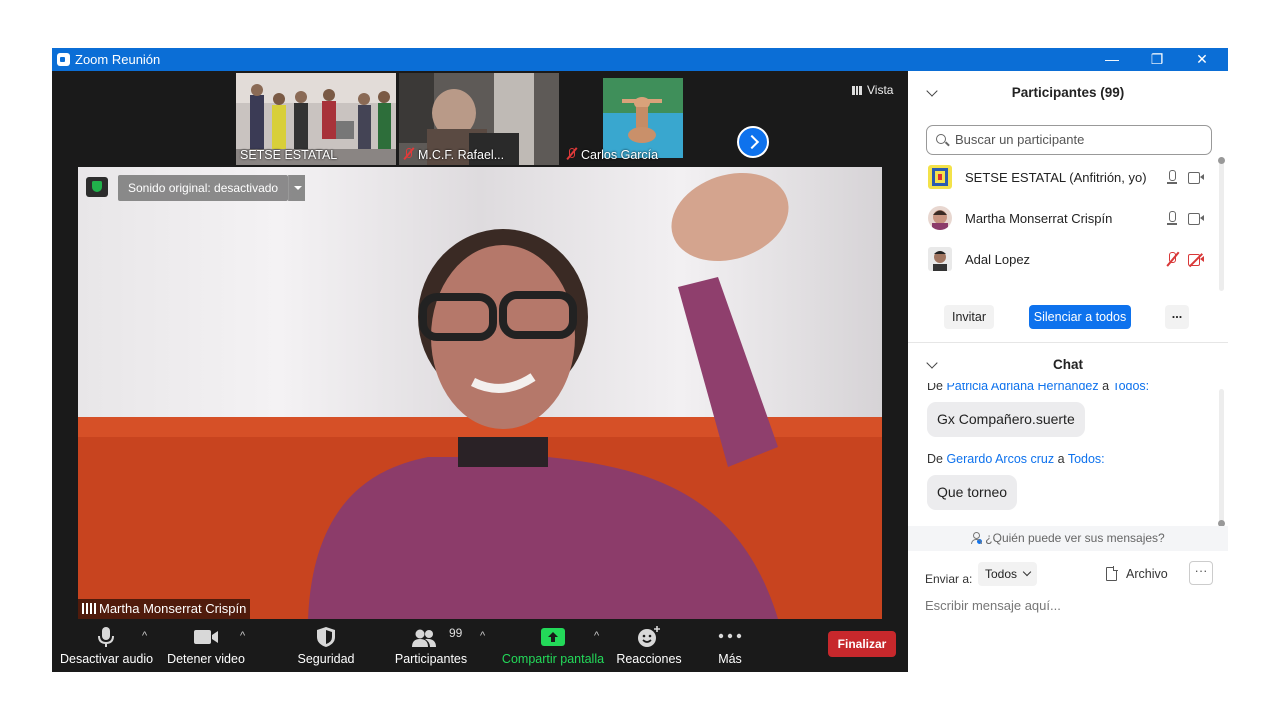 This screenshot has height=720, width=1280. What do you see at coordinates (296, 188) in the screenshot?
I see `original-sound-dropdown` at bounding box center [296, 188].